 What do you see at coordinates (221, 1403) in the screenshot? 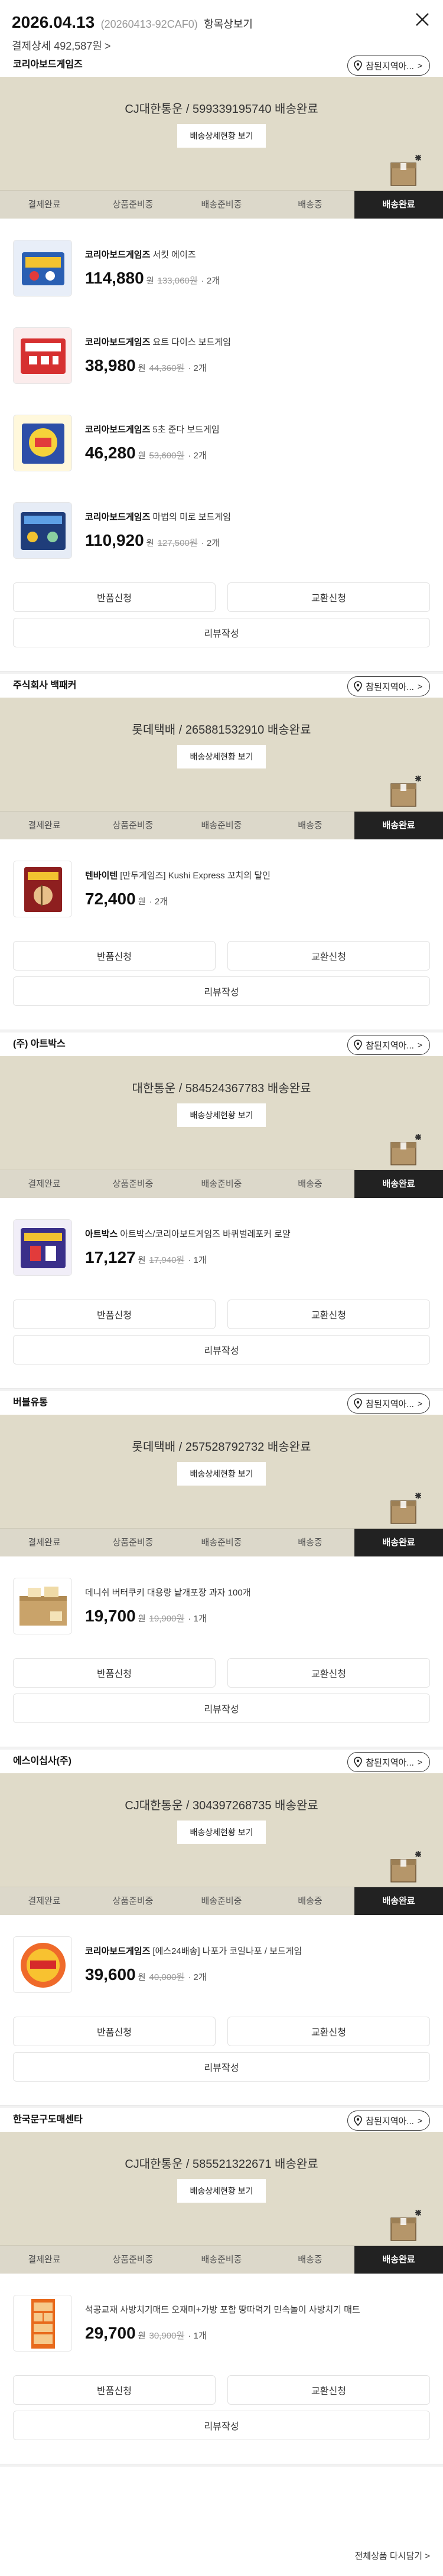
I see `shop-header: 버블유통 참된지역아... >` at bounding box center [221, 1403].